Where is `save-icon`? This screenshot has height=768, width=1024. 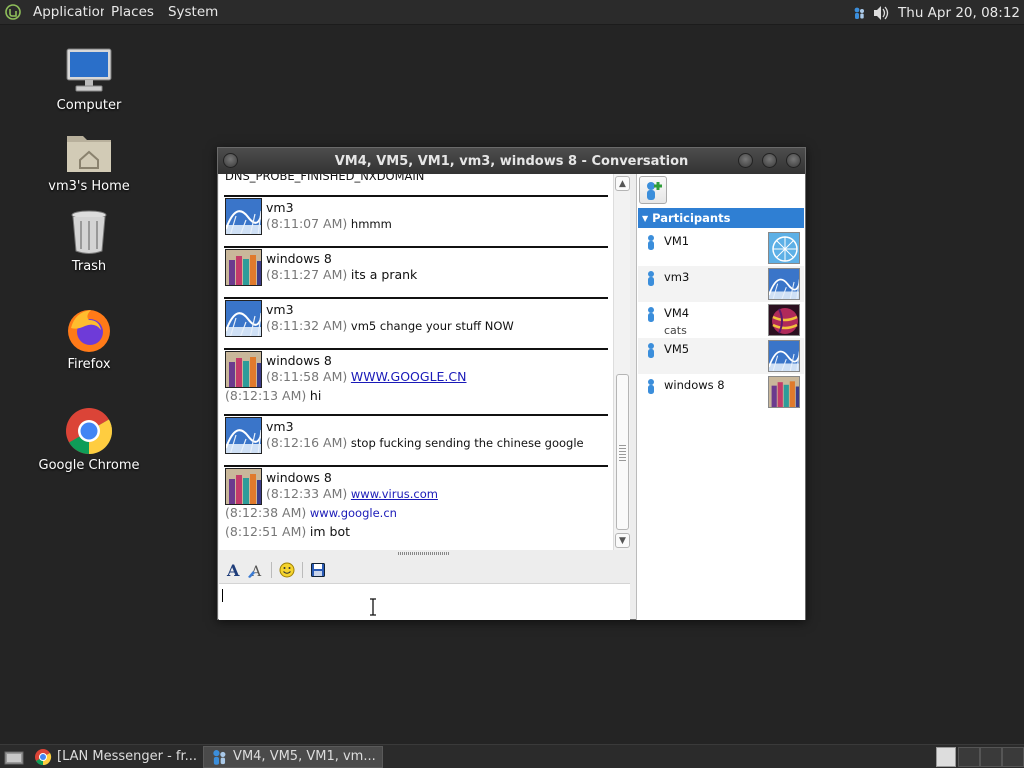
save-icon is located at coordinates (318, 570).